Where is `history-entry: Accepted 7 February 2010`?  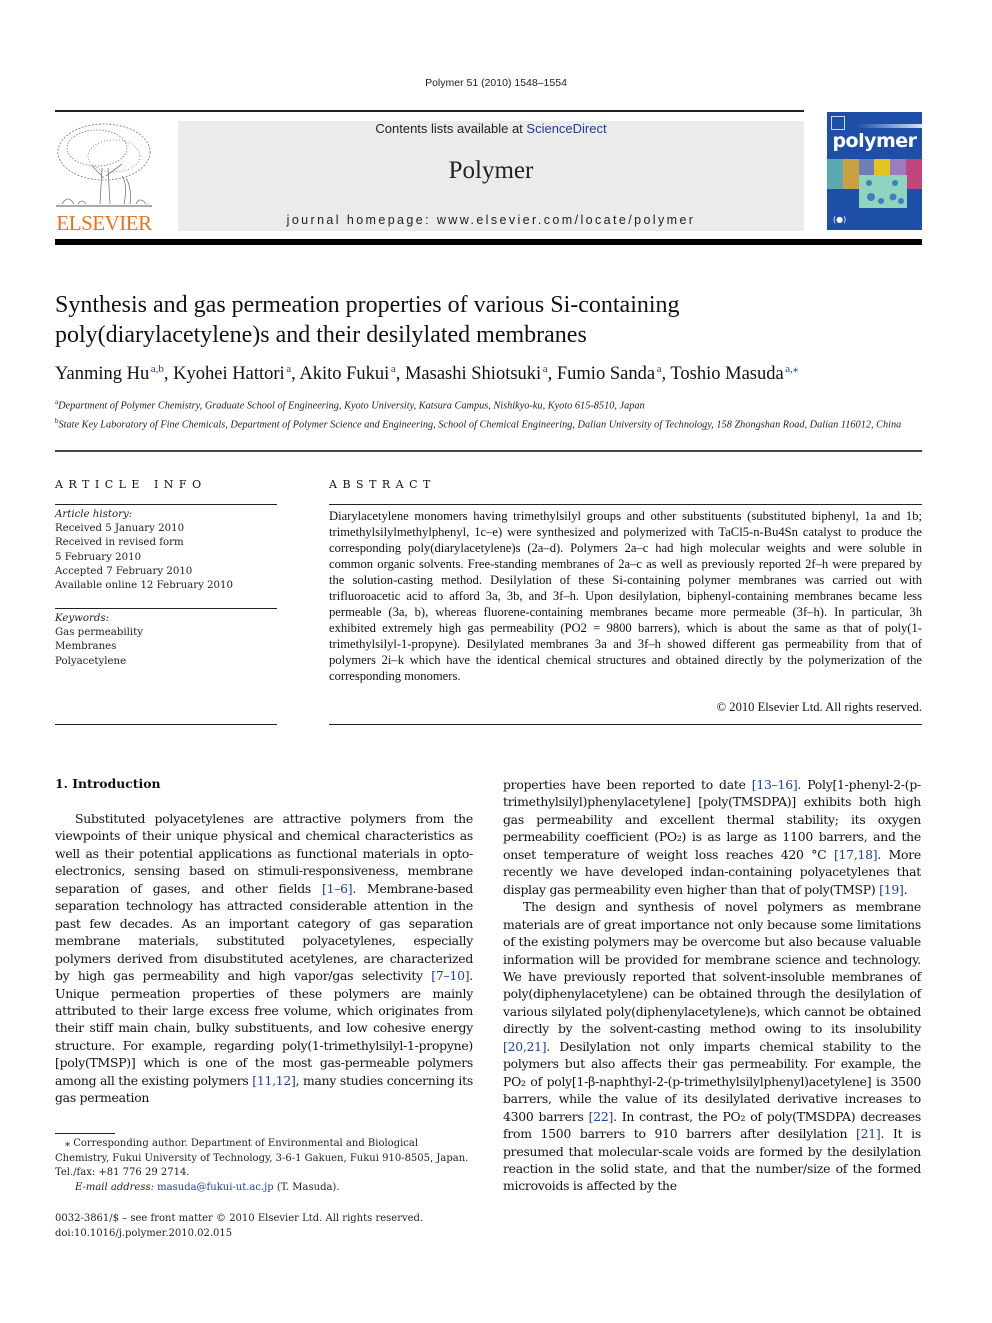
history-entry: Accepted 7 February 2010 is located at coordinates (124, 571).